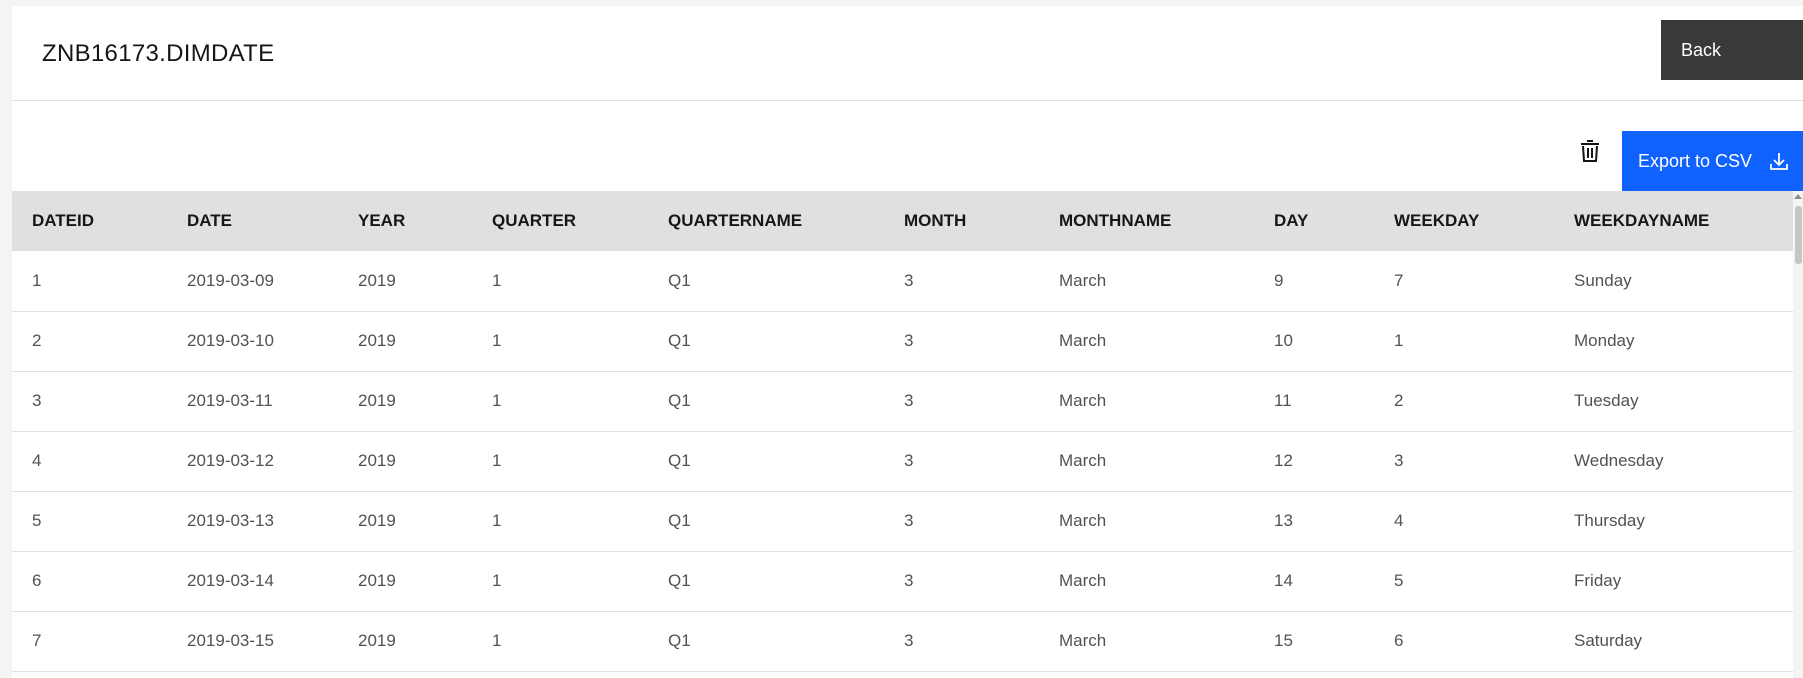  Describe the element at coordinates (1732, 50) in the screenshot. I see `back-button: Back` at that location.